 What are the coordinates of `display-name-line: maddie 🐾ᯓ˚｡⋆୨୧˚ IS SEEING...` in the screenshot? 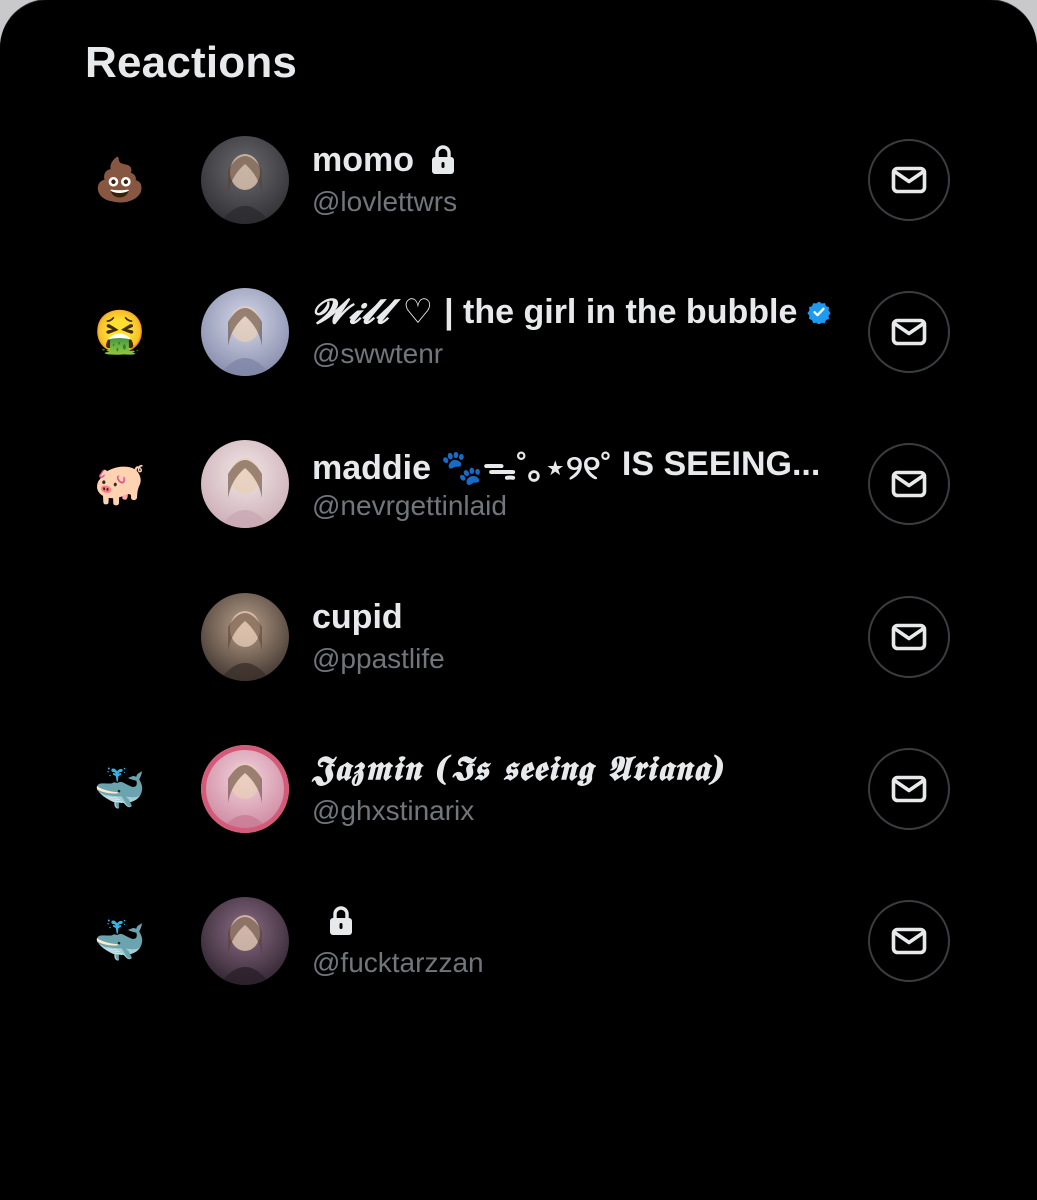 It's located at (566, 464).